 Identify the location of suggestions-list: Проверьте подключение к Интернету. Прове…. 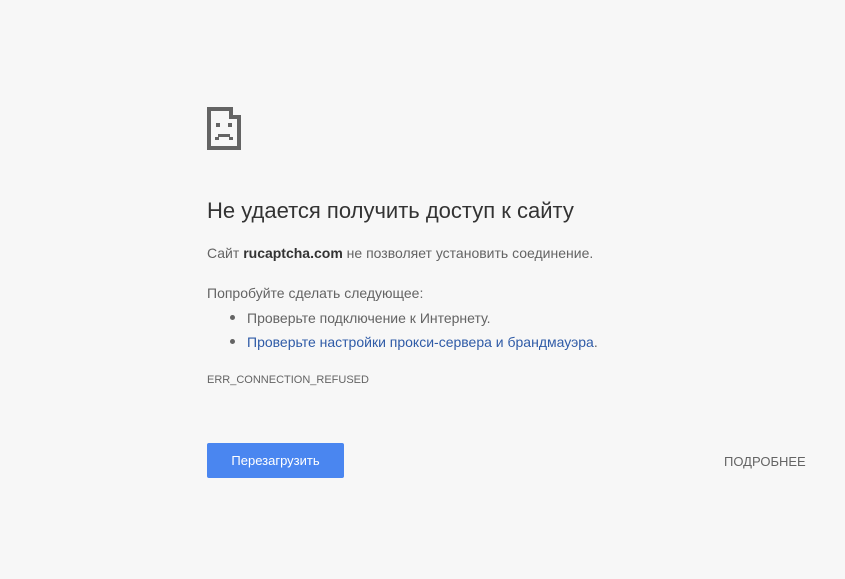
(402, 333).